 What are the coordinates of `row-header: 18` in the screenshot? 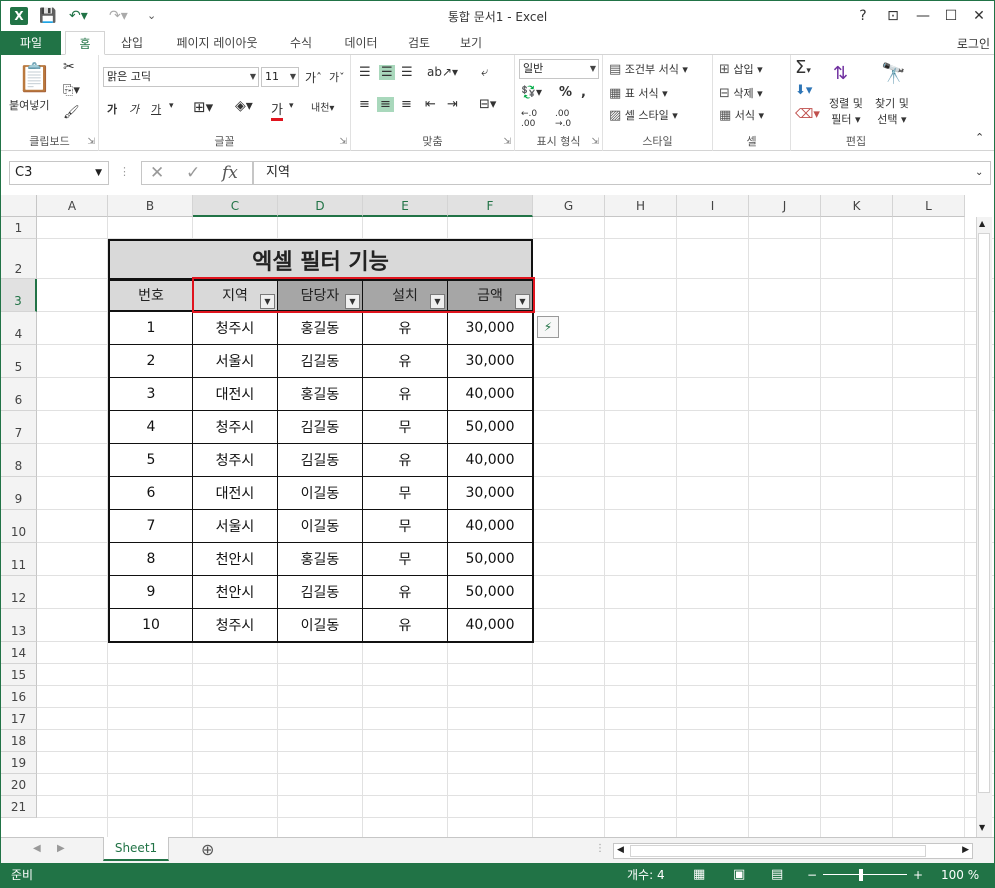 It's located at (19, 741).